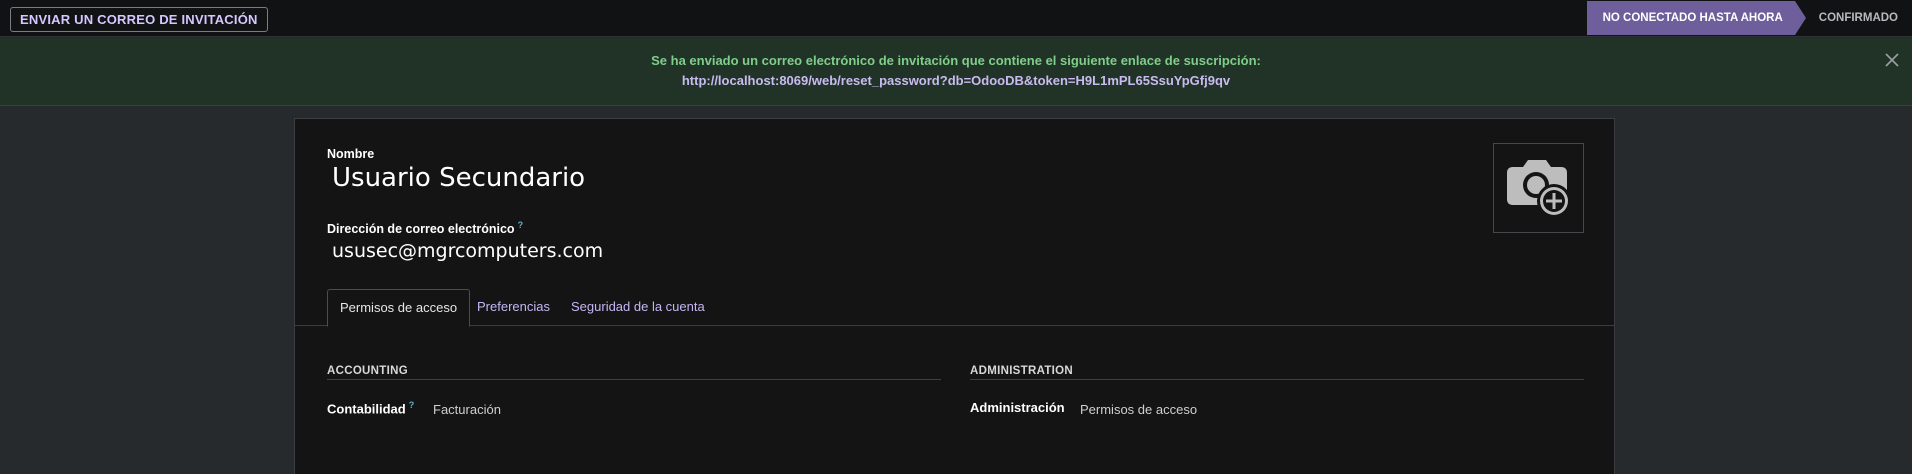 This screenshot has height=474, width=1912. Describe the element at coordinates (399, 308) in the screenshot. I see `tab-access-rights: Permisos de acceso` at that location.